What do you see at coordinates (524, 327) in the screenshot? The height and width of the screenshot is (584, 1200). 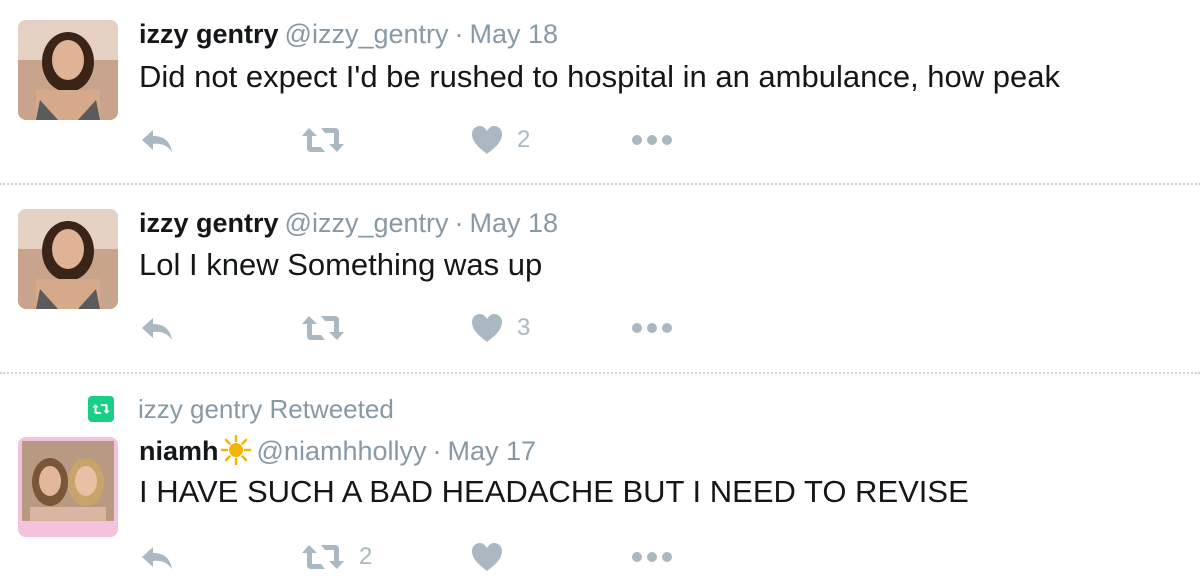 I see `like-count: 3` at bounding box center [524, 327].